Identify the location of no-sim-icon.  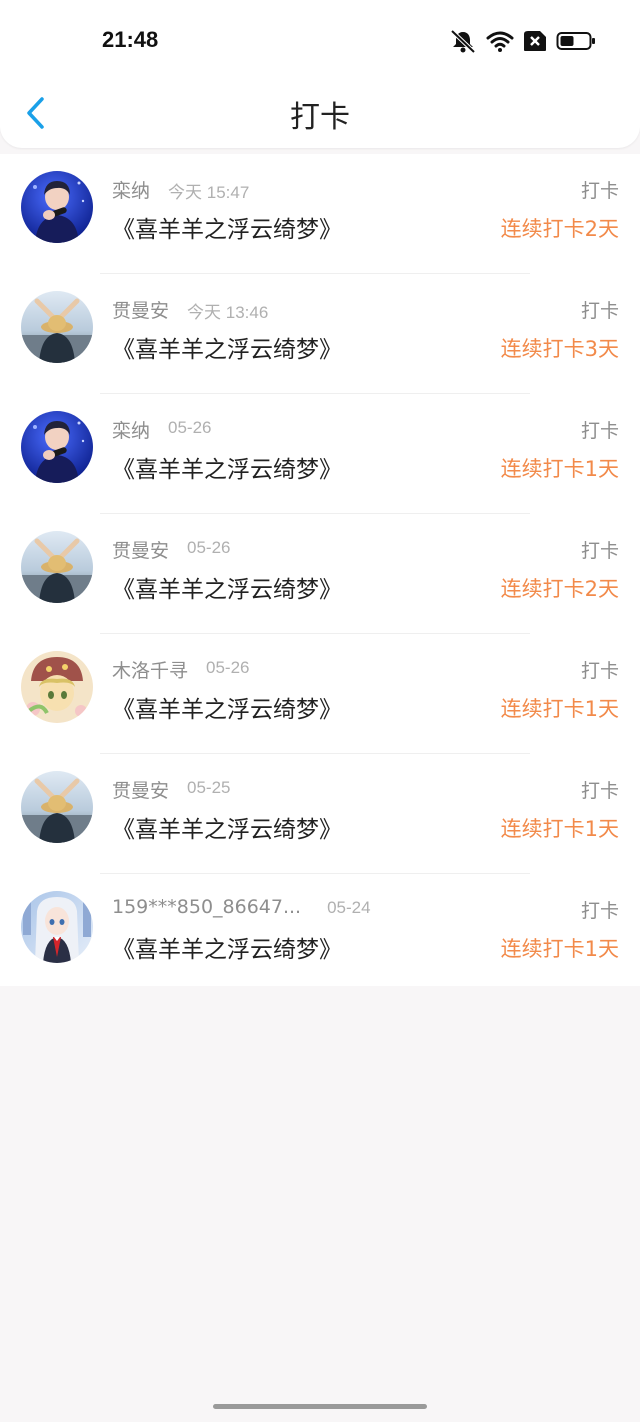
(535, 41).